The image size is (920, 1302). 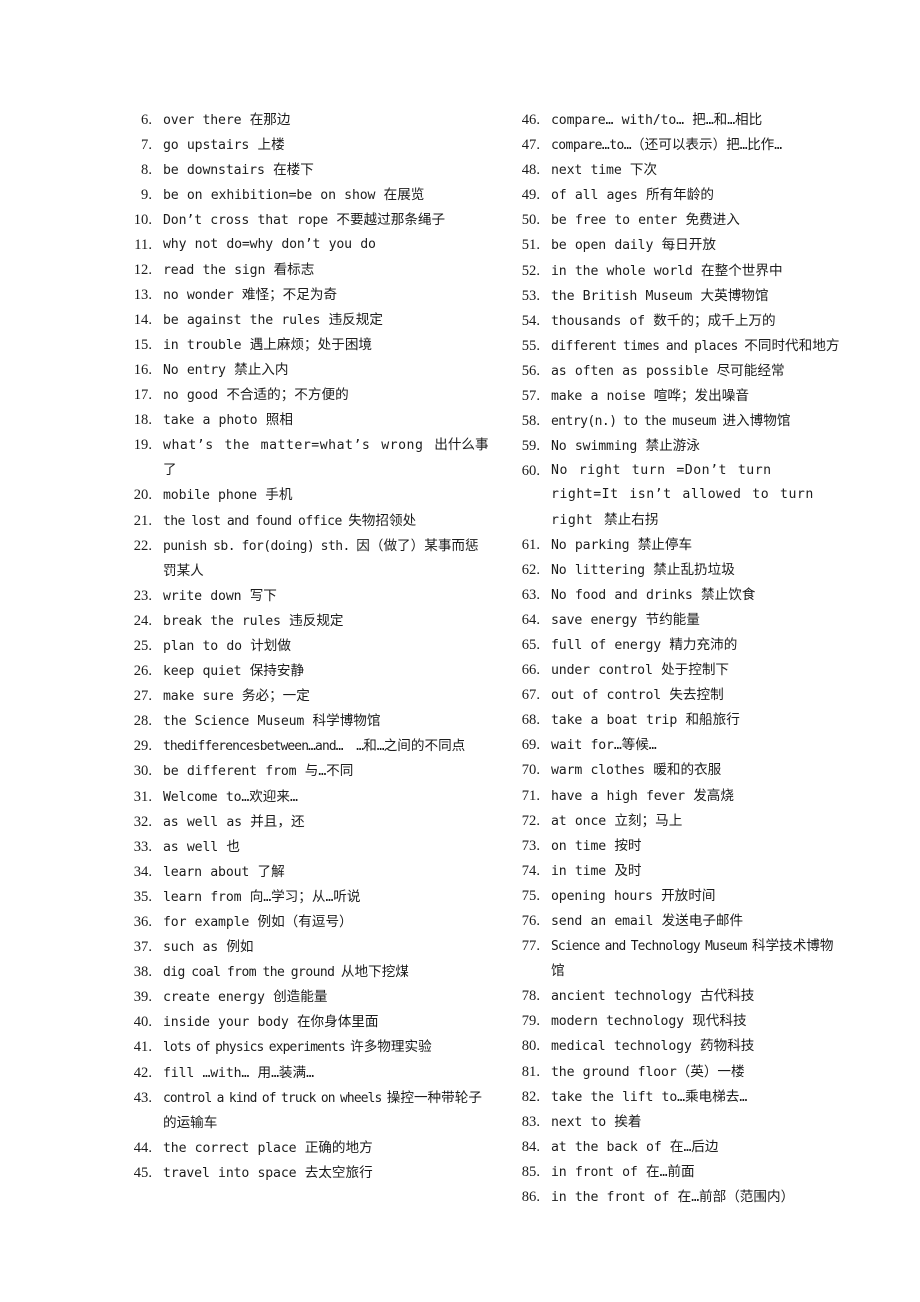 I want to click on cjk-run: 操控一种带轮子的运输车, so click(x=322, y=1110).